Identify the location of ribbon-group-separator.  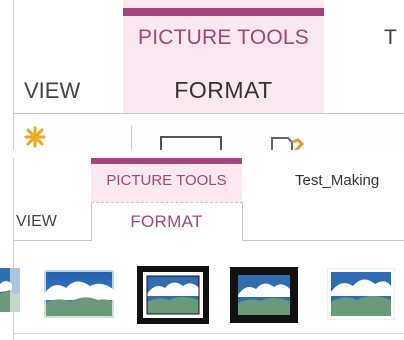
(131, 138).